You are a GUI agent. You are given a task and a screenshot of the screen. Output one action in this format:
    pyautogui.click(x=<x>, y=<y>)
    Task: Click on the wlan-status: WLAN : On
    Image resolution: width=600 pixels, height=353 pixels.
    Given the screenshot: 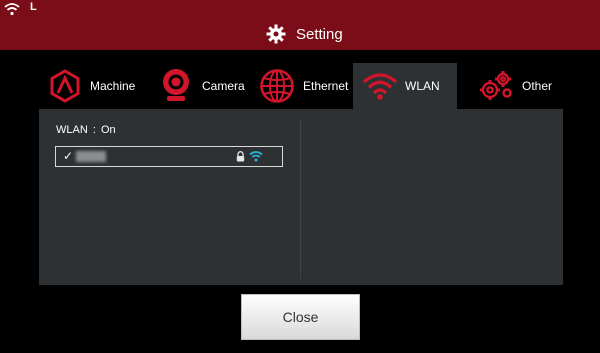 What is the action you would take?
    pyautogui.click(x=87, y=130)
    